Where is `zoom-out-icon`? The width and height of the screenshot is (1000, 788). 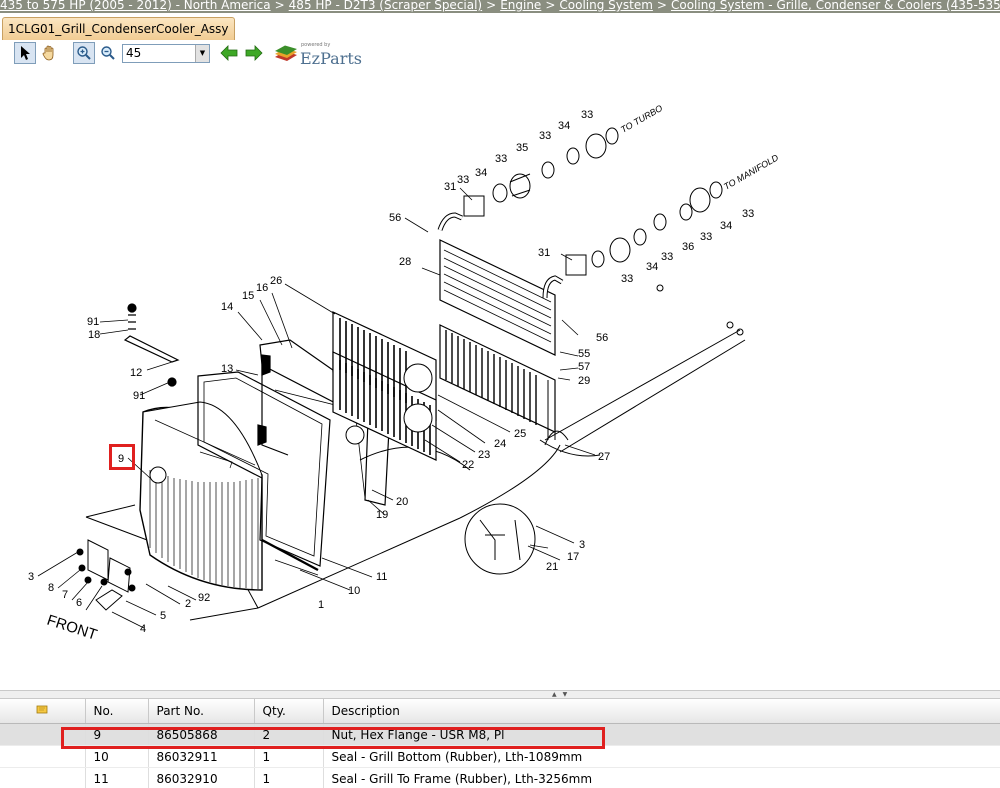
zoom-out-icon is located at coordinates (108, 53).